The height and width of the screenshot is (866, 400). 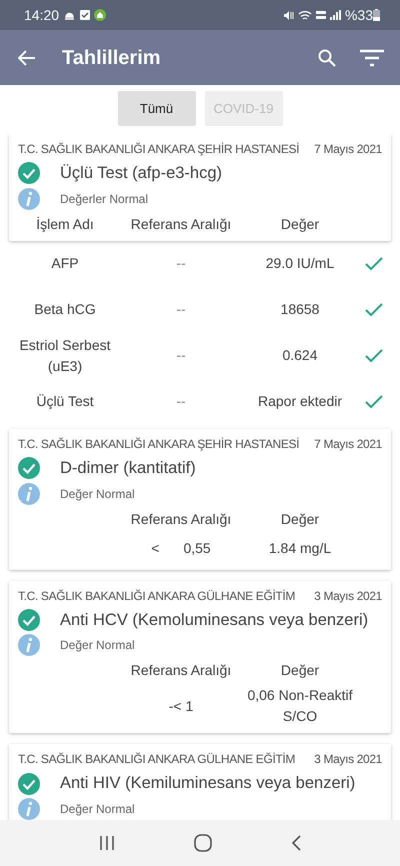 What do you see at coordinates (69, 15) in the screenshot?
I see `weather-icon` at bounding box center [69, 15].